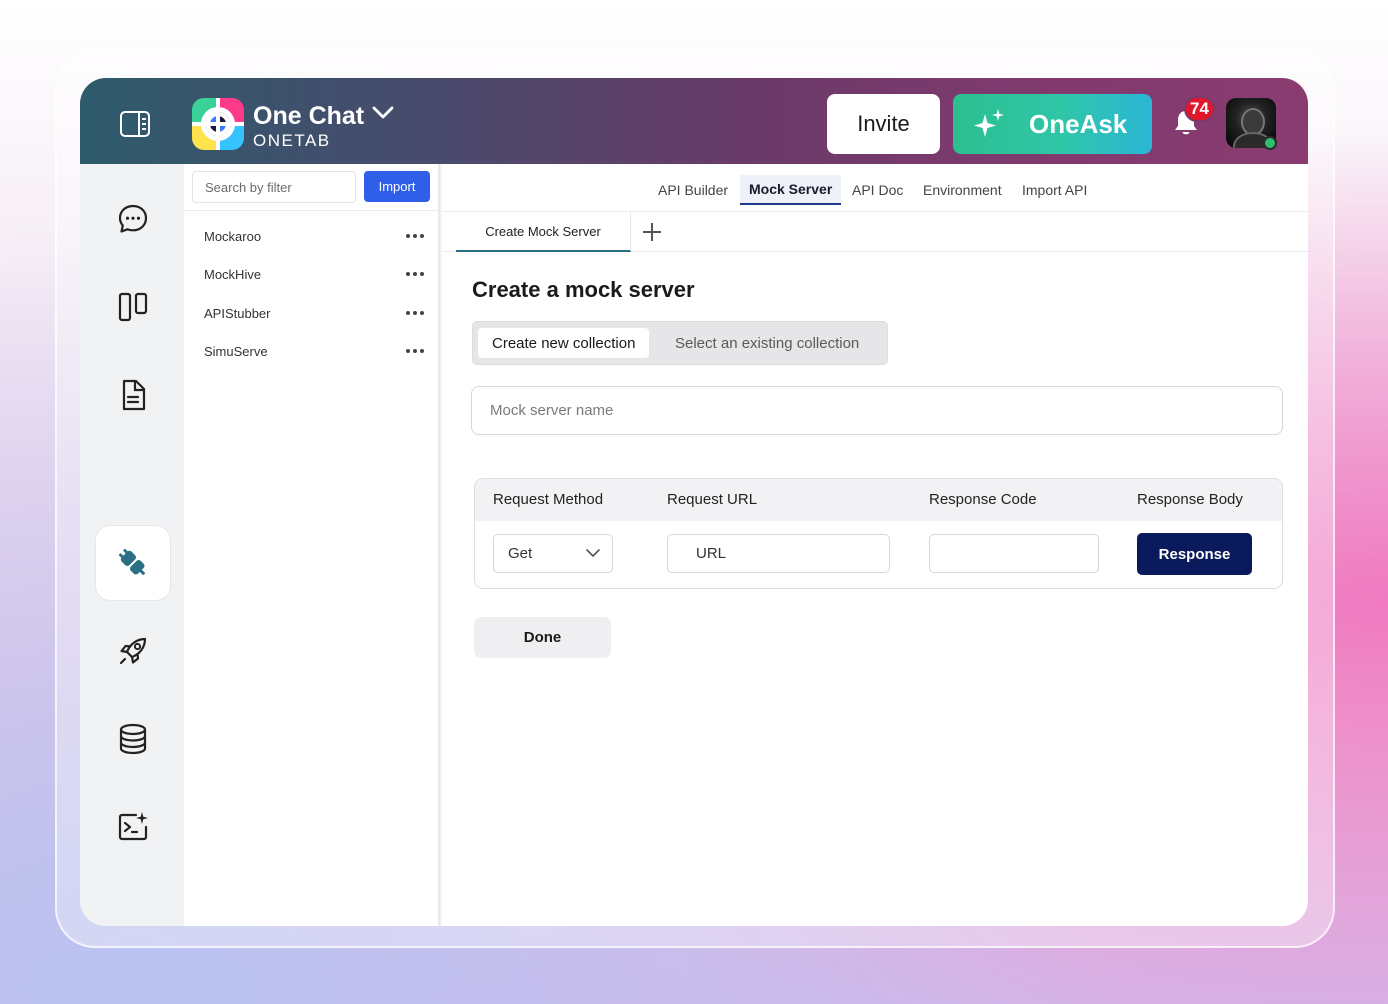  I want to click on sidebar-item-ai-terminal, so click(133, 827).